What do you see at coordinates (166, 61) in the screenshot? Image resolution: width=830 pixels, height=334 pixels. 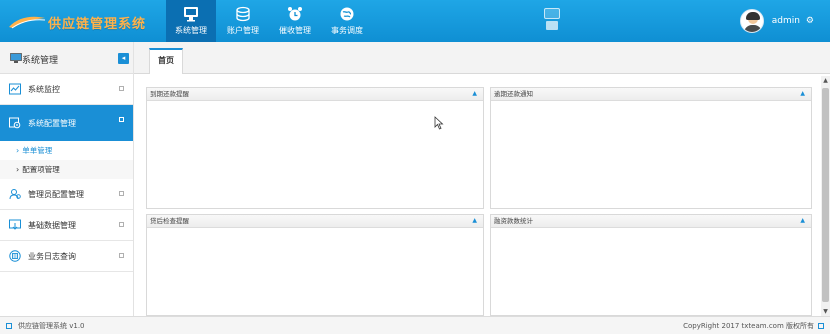 I see `tab-home: 首页` at bounding box center [166, 61].